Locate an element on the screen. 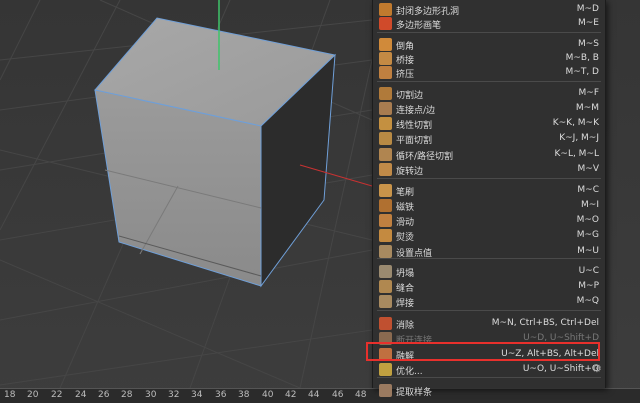 This screenshot has height=403, width=640. menu-item-label: 设置点值 is located at coordinates (414, 254).